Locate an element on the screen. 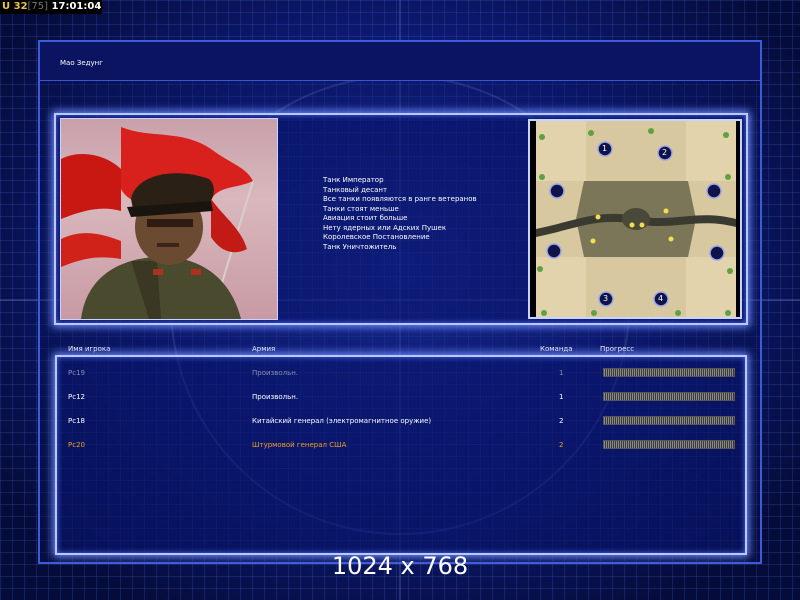 This screenshot has height=600, width=800. hud-overlay: U 32[75] 17:01:04 is located at coordinates (51, 7).